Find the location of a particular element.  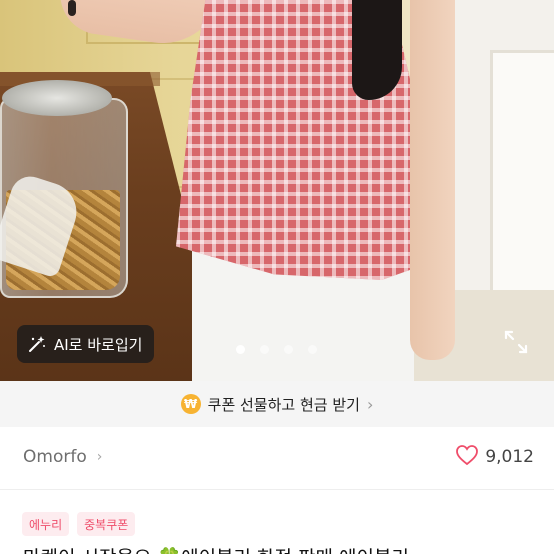

coupon-banner-text: 쿠폰 선물하고 현금 받기 is located at coordinates (283, 404).